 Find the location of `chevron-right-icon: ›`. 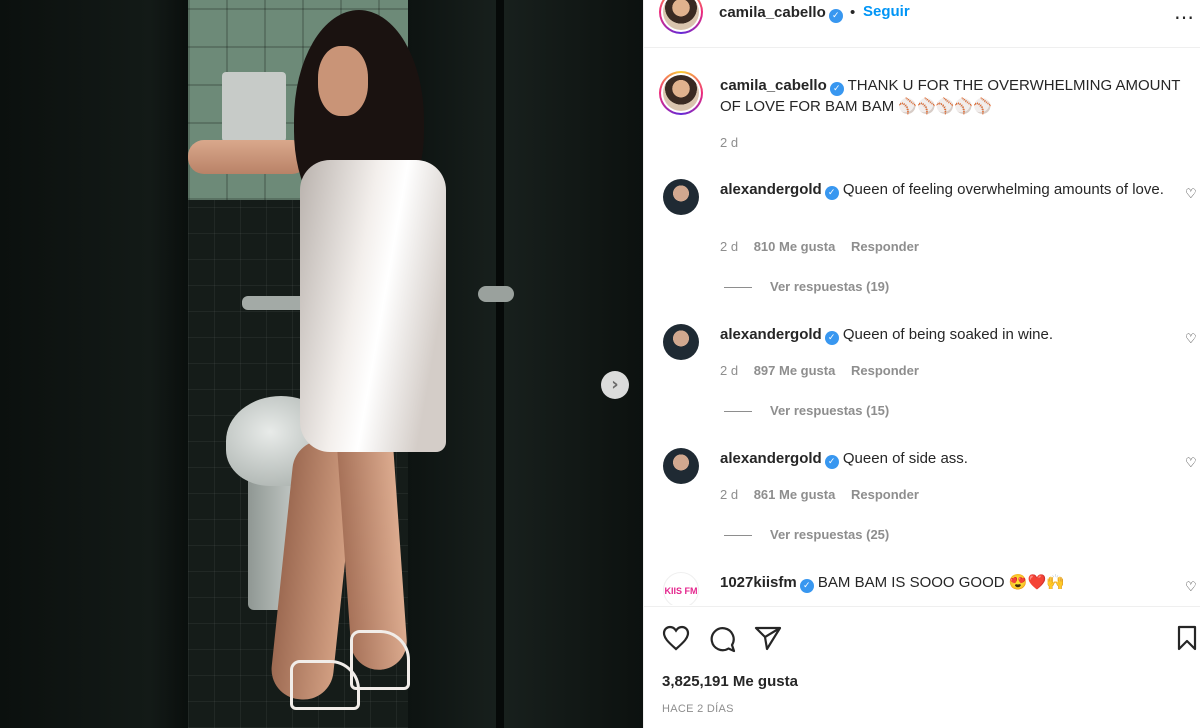

chevron-right-icon: › is located at coordinates (615, 384).